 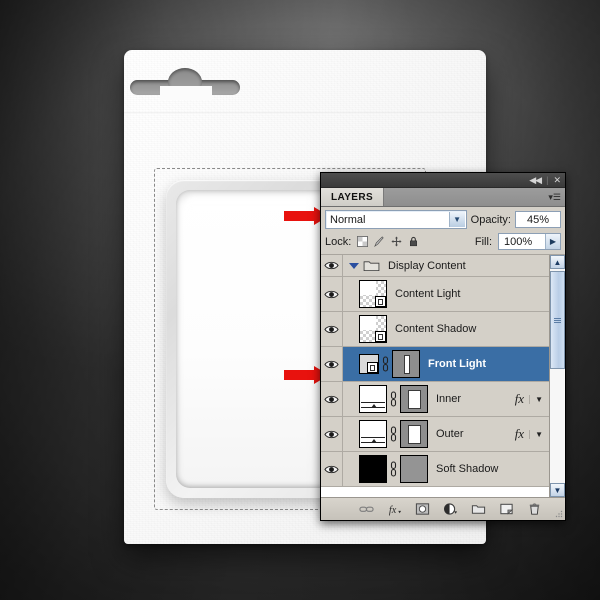 I want to click on opacity-input: 45%, so click(x=538, y=219).